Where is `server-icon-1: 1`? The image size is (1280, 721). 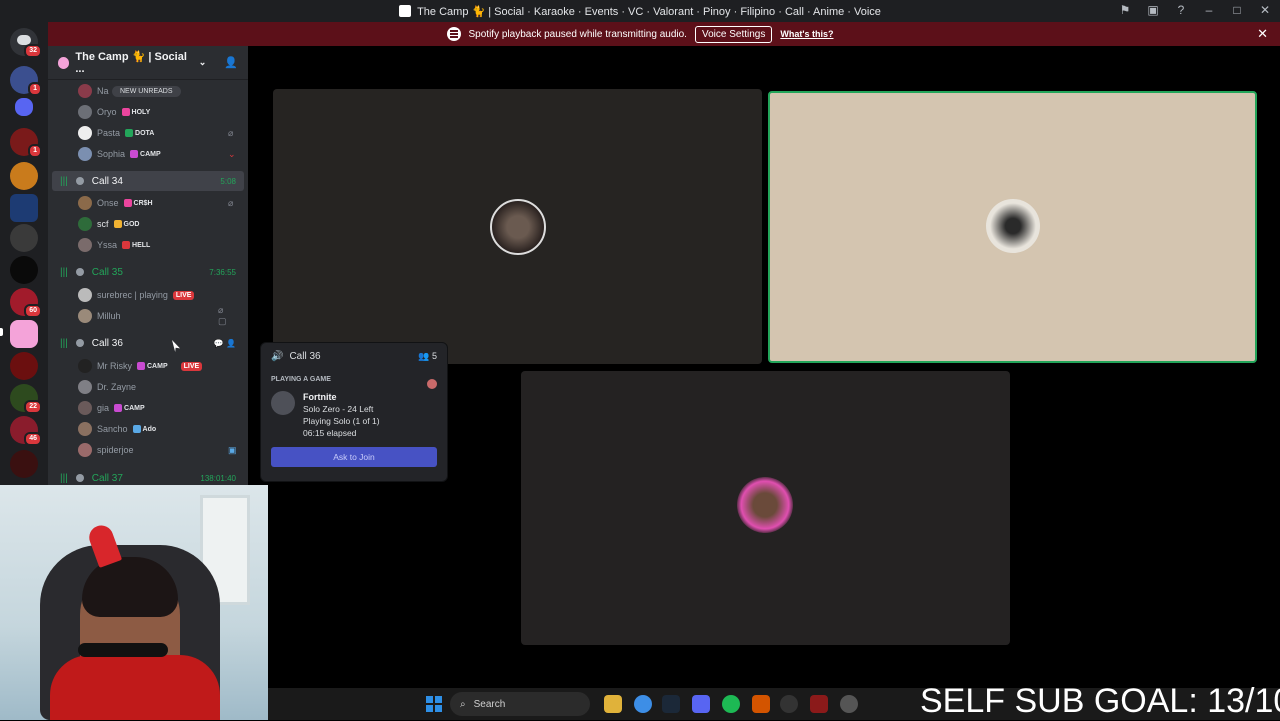 server-icon-1: 1 is located at coordinates (26, 81).